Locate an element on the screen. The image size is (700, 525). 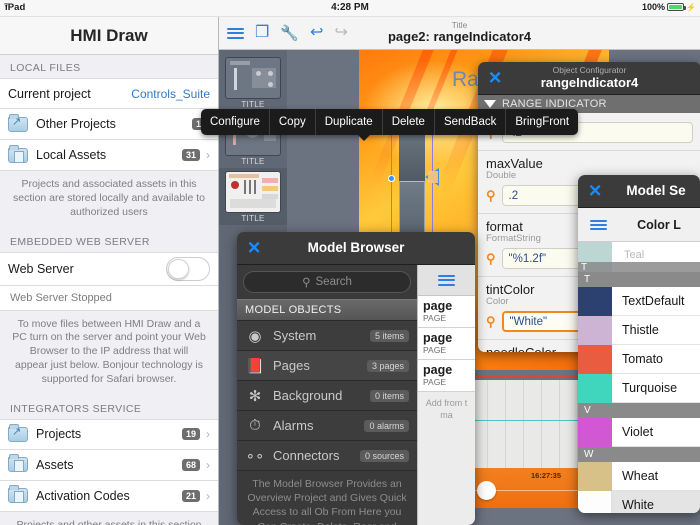
status-time: 4:28 PM is located at coordinates (350, 7).